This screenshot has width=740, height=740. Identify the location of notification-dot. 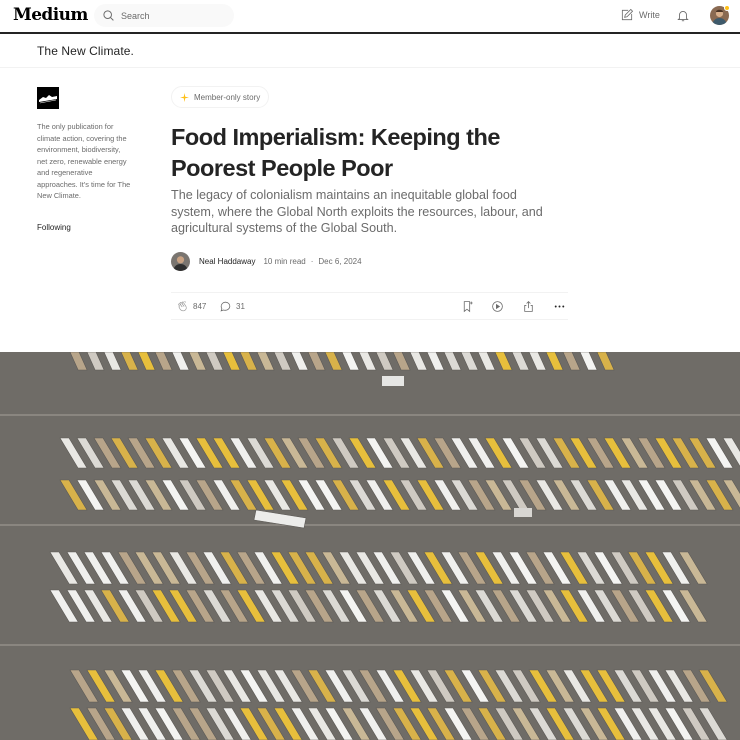
(727, 8).